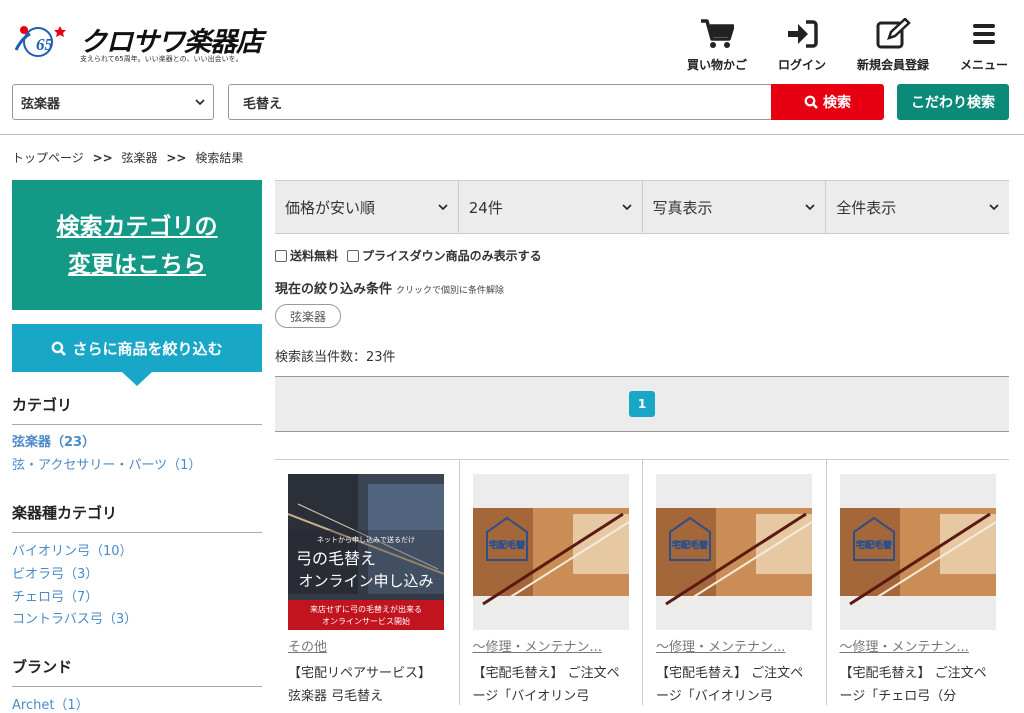 Image resolution: width=1024 pixels, height=713 pixels. What do you see at coordinates (106, 463) in the screenshot?
I see `sidebar-category-link: 弦・アクセサリー・パーツ（1）` at bounding box center [106, 463].